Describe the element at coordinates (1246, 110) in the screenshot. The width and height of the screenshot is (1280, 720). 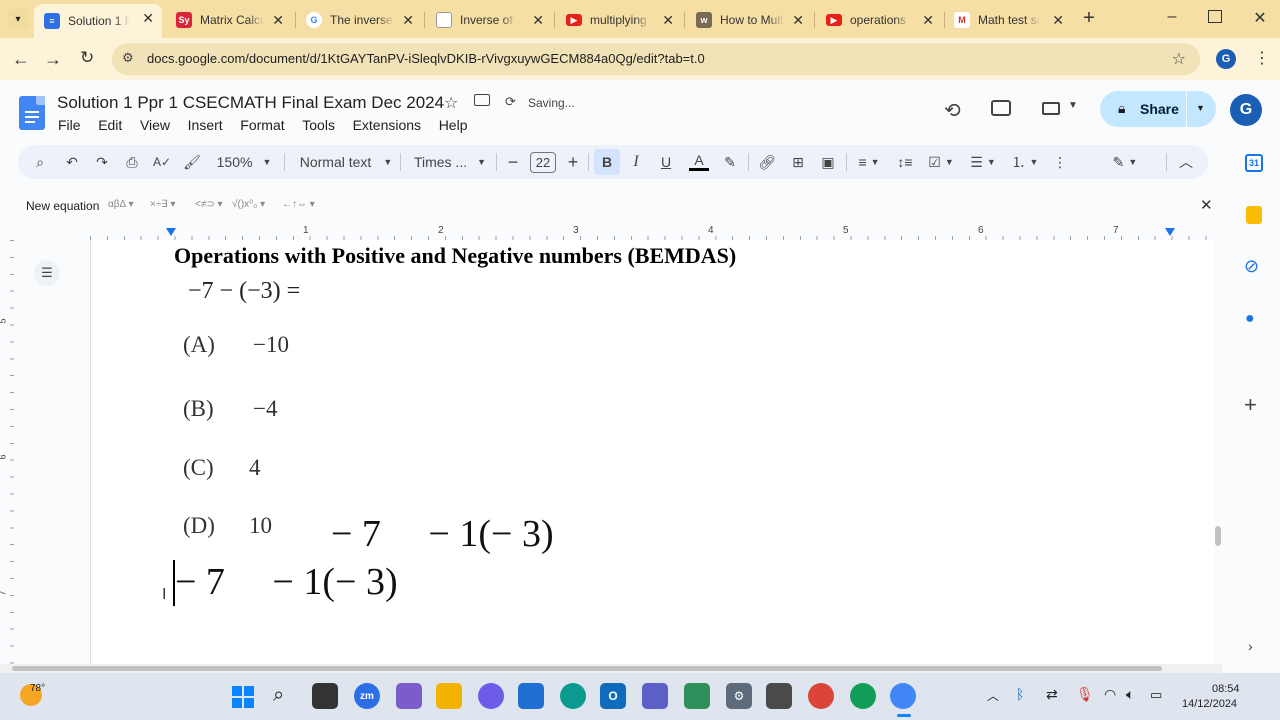
I see `account-avatar: G` at that location.